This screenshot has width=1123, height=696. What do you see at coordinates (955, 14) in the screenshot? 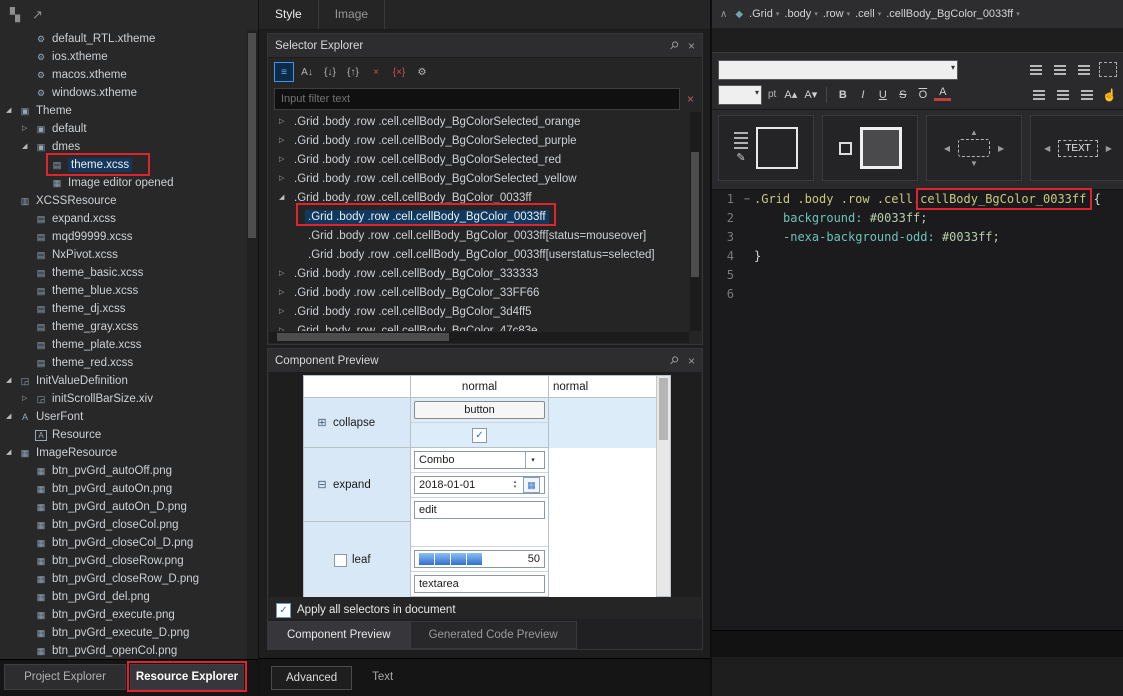
I see `breadcrumb-item: .cellBody_BgColor_0033ff` at bounding box center [955, 14].